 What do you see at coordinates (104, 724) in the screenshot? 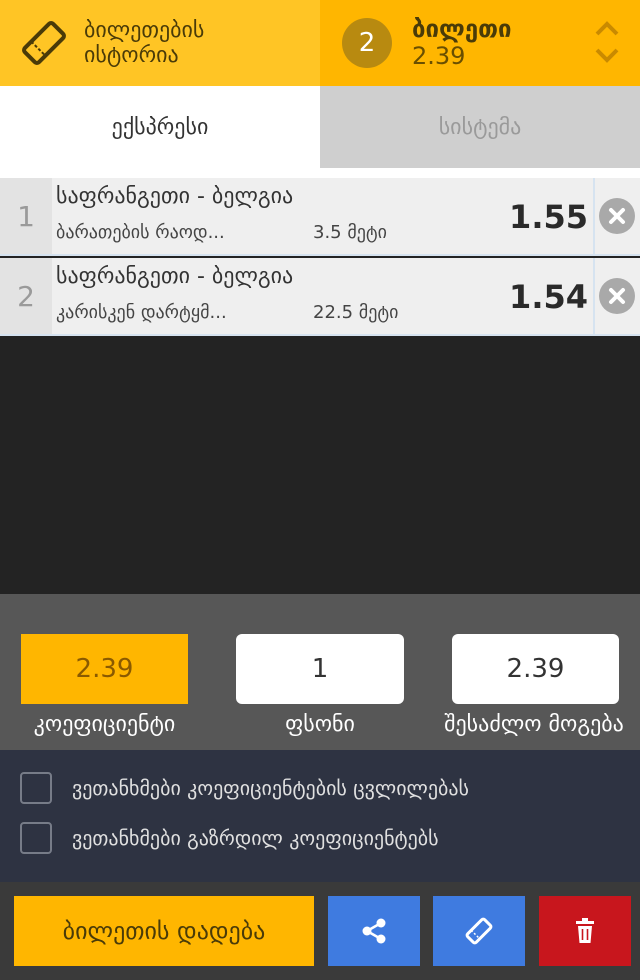
I see `total-odds-label: კოეფიციენტი` at bounding box center [104, 724].